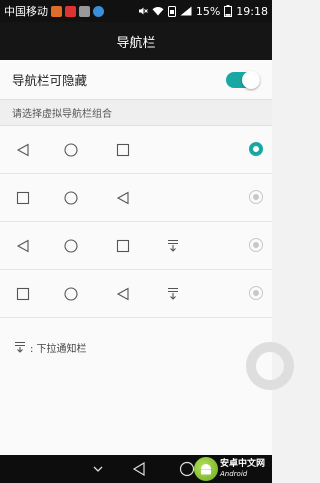 The height and width of the screenshot is (483, 320). Describe the element at coordinates (158, 11) in the screenshot. I see `wifi-icon` at that location.